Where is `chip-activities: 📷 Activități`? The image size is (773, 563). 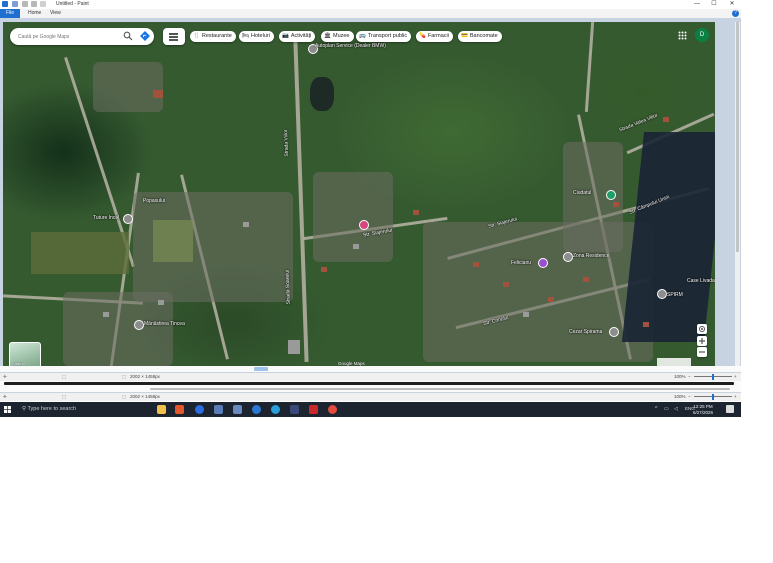 chip-activities: 📷 Activități is located at coordinates (297, 36).